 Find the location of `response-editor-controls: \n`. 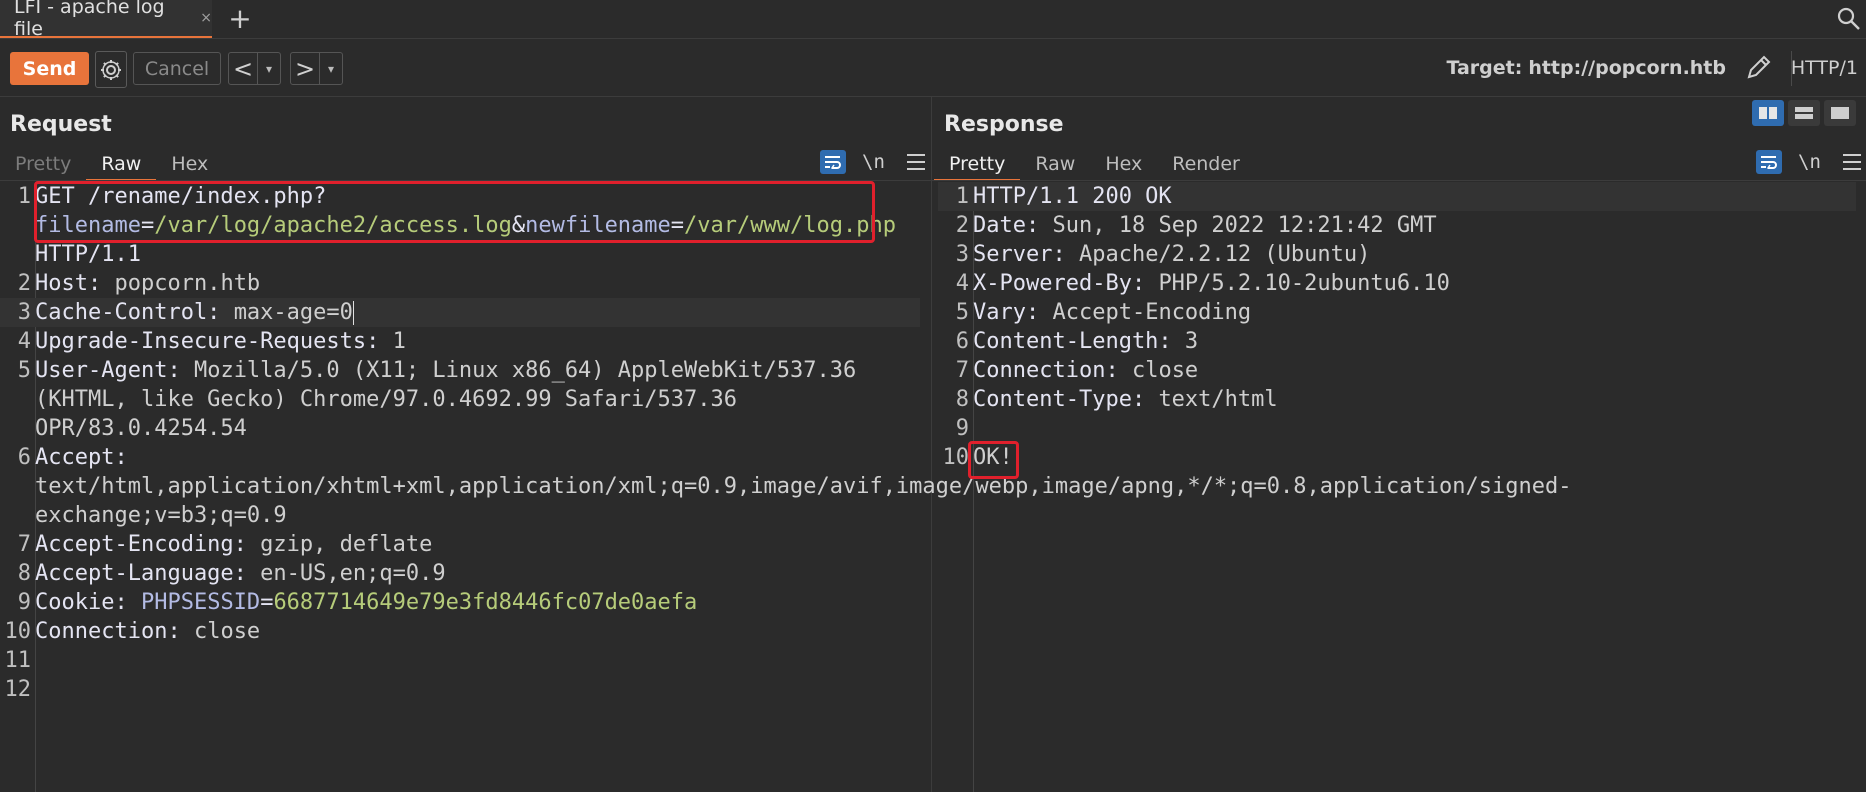

response-editor-controls: \n is located at coordinates (1808, 162).